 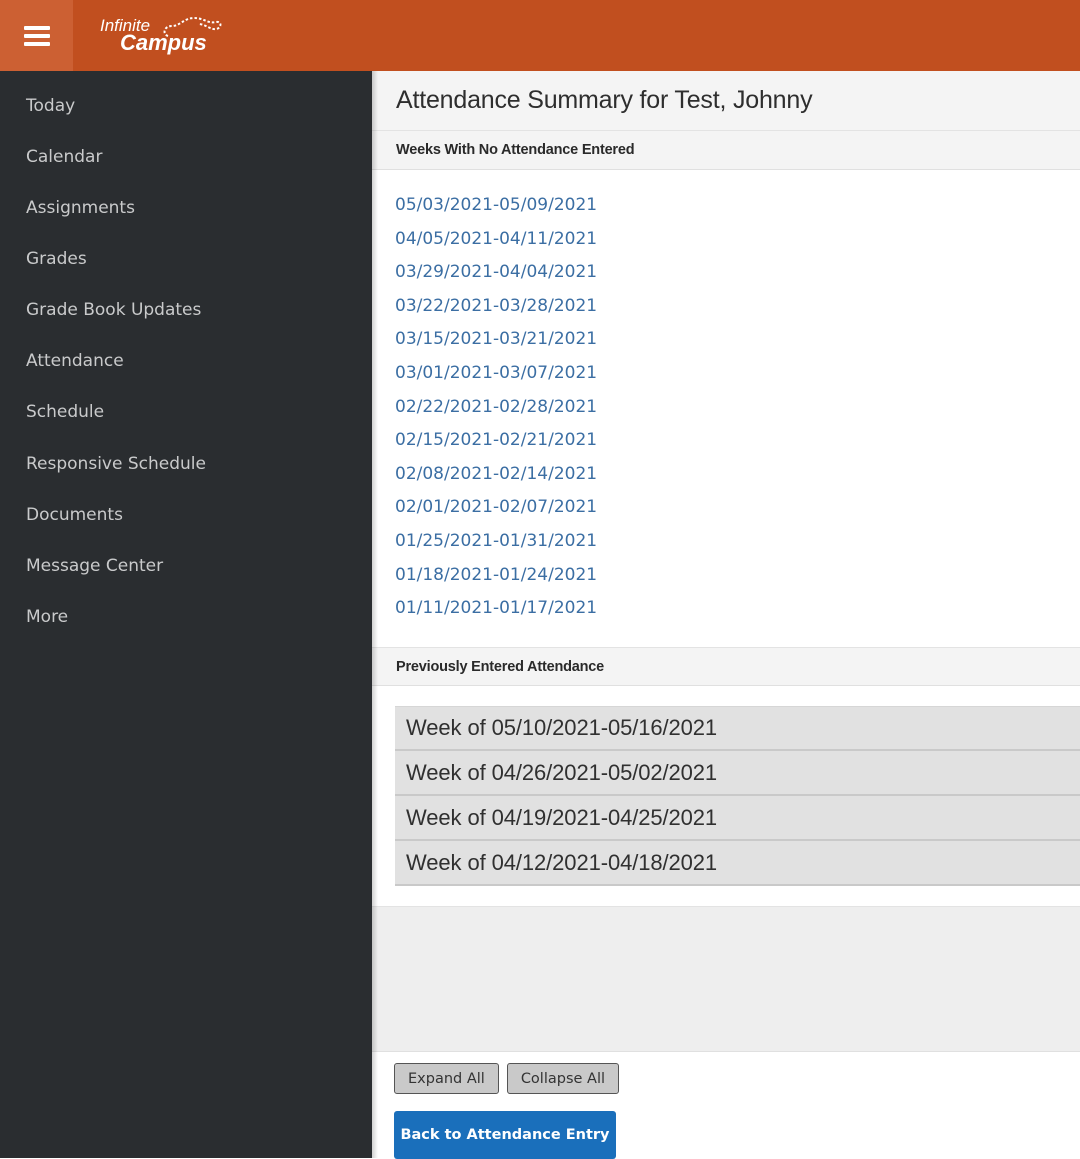 I want to click on week-link: 01/11/2021-01/17/2021, so click(x=737, y=613).